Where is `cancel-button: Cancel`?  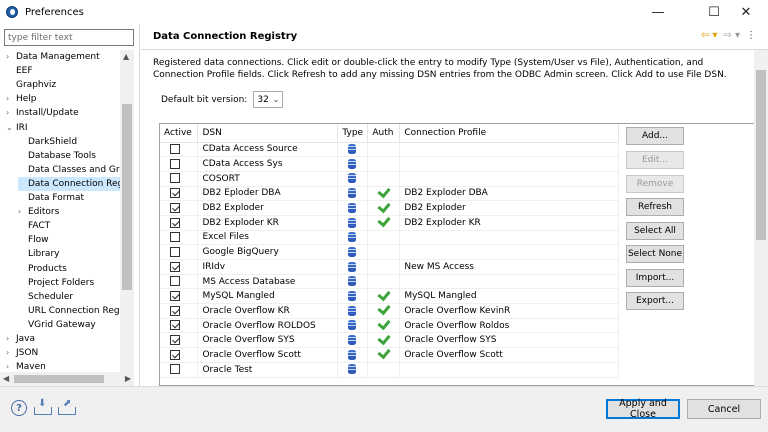 cancel-button: Cancel is located at coordinates (724, 409).